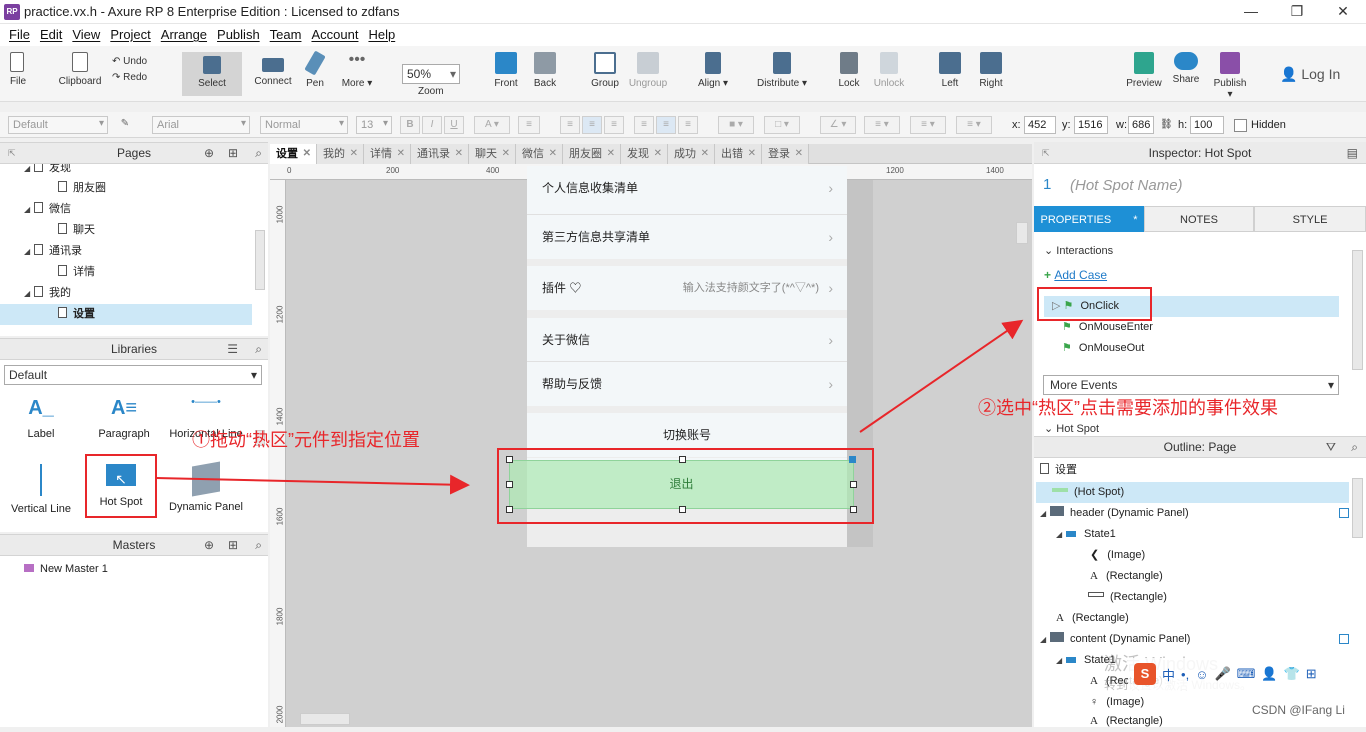 This screenshot has height=732, width=1366. I want to click on tab-weixin: 微信 ✕, so click(539, 154).